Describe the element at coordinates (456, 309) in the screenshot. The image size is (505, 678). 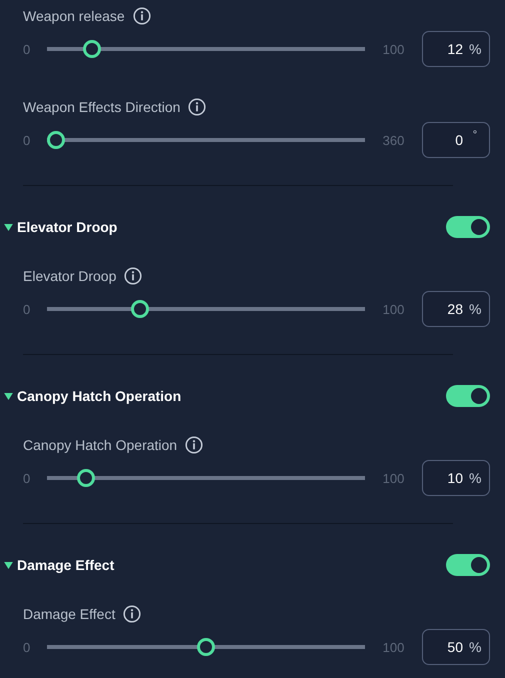
I see `value-field: 28 %` at that location.